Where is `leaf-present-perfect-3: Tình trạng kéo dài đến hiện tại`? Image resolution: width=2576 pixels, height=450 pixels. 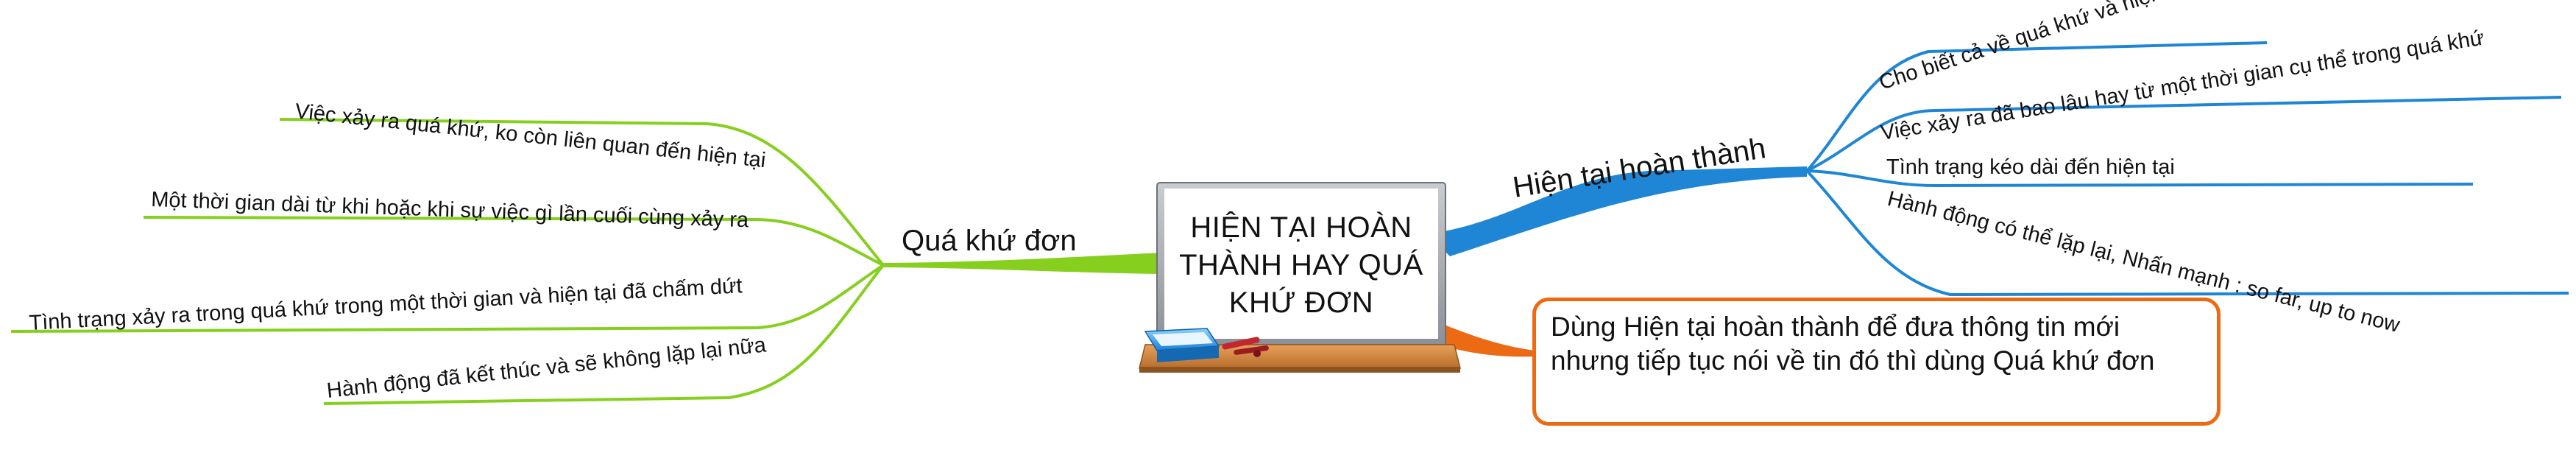
leaf-present-perfect-3: Tình trạng kéo dài đến hiện tại is located at coordinates (2030, 167).